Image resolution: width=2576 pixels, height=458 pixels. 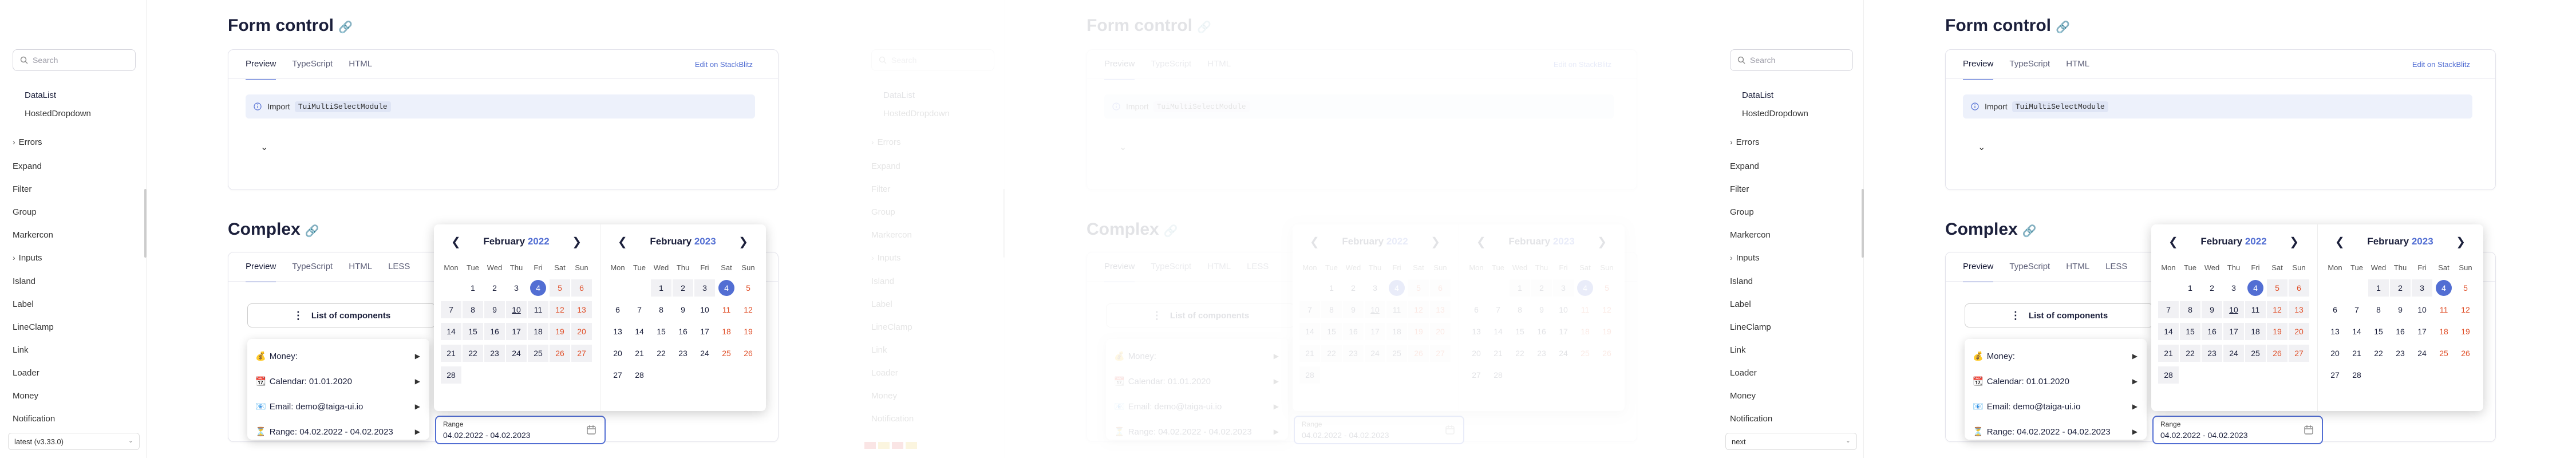 What do you see at coordinates (24, 281) in the screenshot?
I see `sidebar-item-island: Island` at bounding box center [24, 281].